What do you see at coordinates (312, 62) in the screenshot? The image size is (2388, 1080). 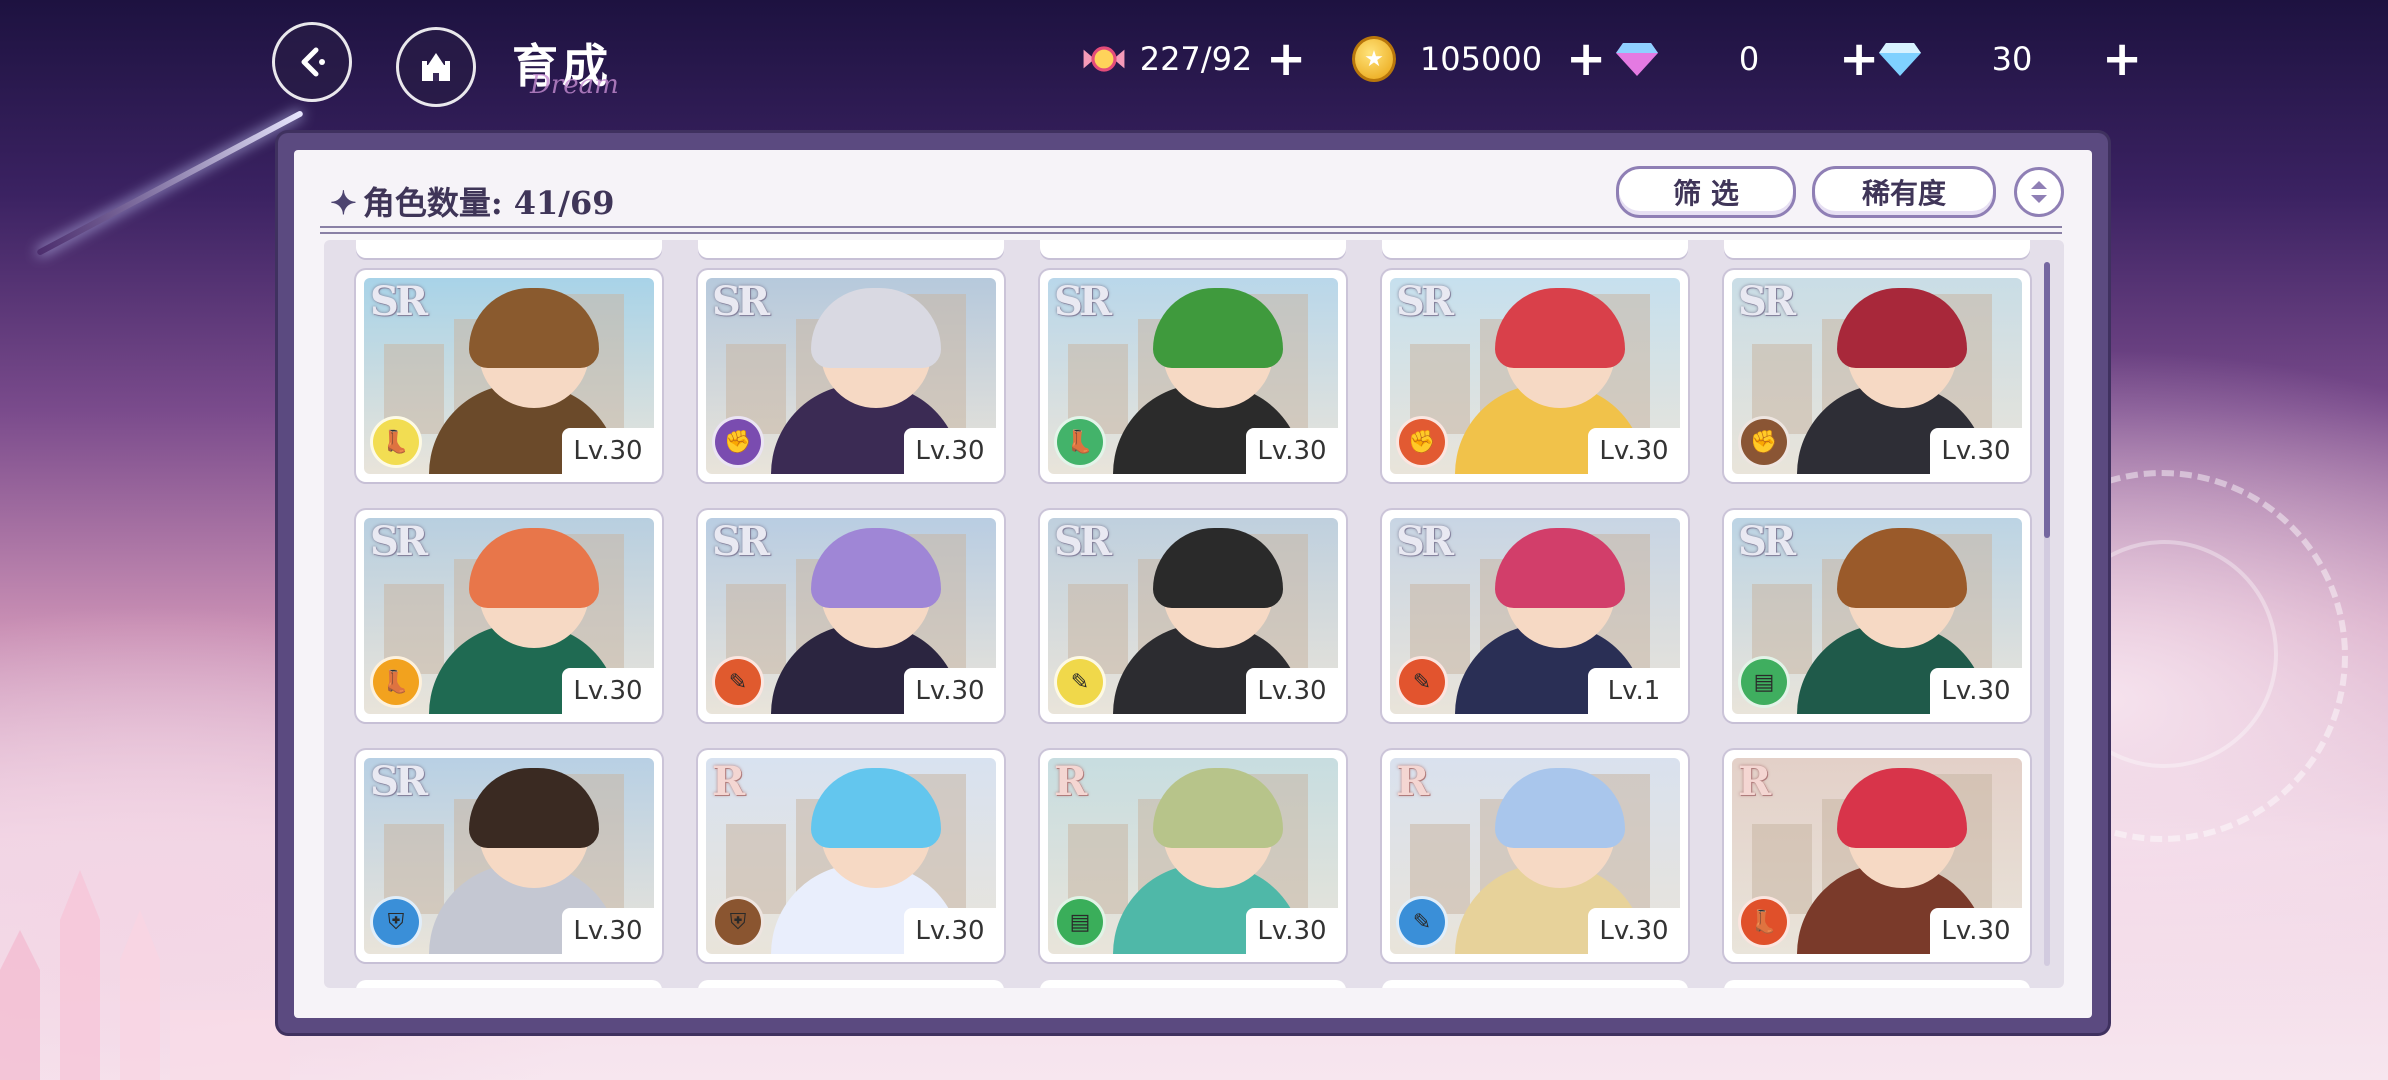 I see `back-arrow-icon` at bounding box center [312, 62].